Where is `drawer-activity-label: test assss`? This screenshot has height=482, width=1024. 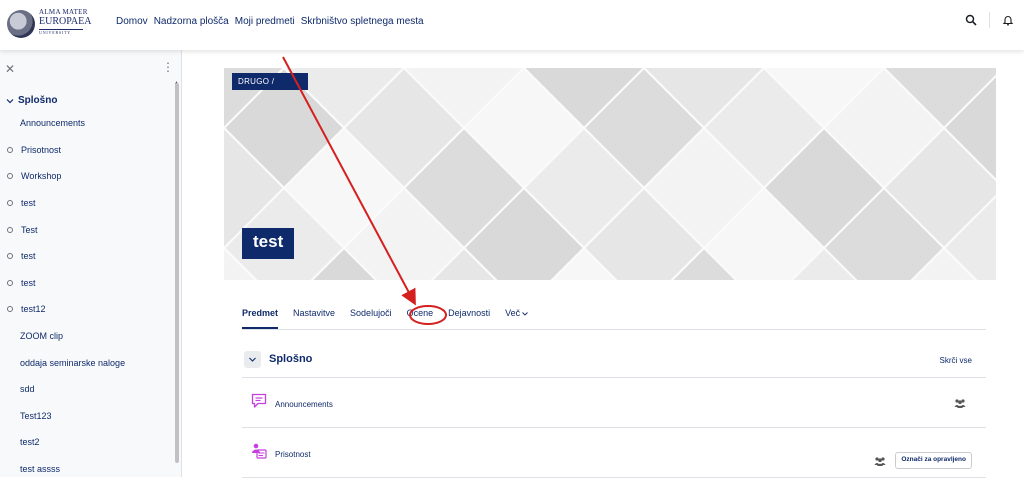
drawer-activity-label: test assss is located at coordinates (40, 469).